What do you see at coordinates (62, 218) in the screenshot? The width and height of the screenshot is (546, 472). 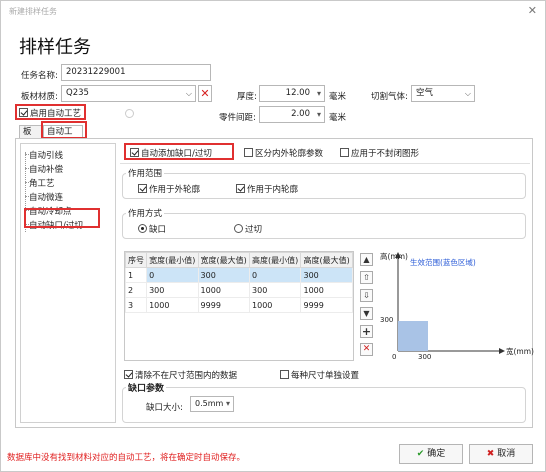 I see `highlight-box-tree-item` at bounding box center [62, 218].